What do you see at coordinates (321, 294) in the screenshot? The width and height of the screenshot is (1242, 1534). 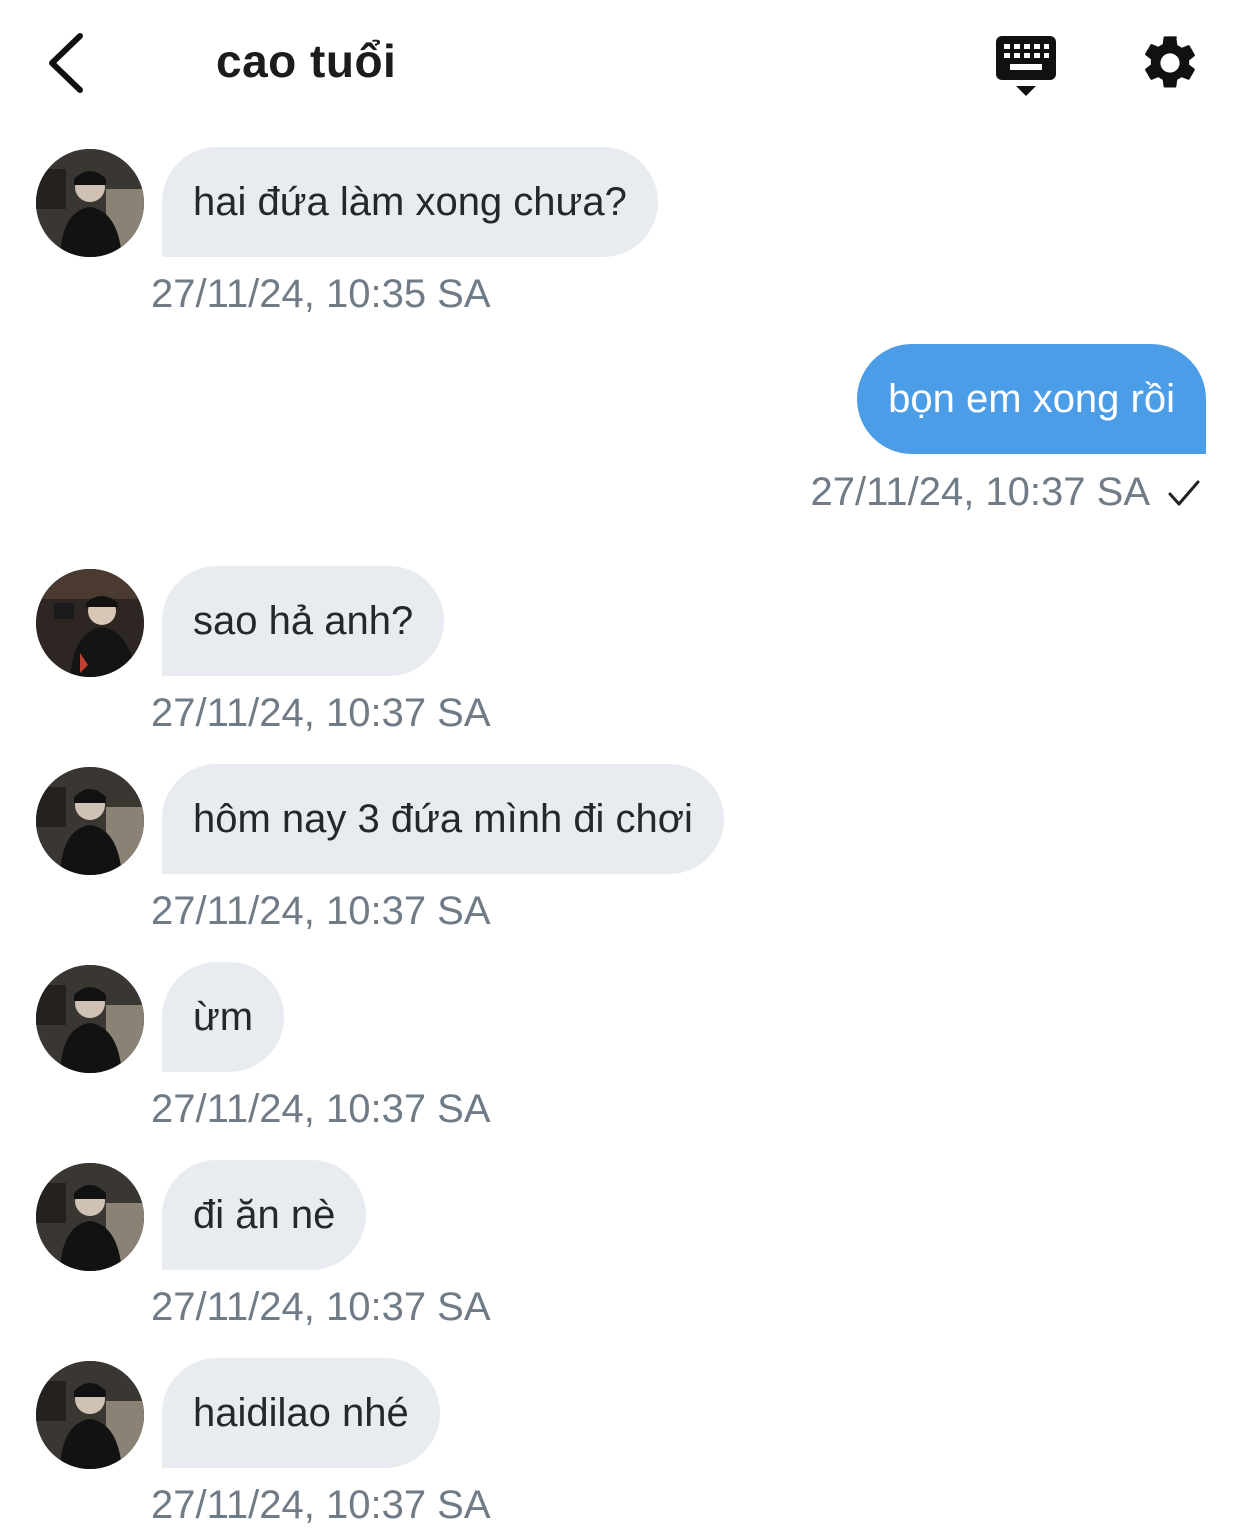 I see `message-timestamp: 27/11/24, 10:35 SA` at bounding box center [321, 294].